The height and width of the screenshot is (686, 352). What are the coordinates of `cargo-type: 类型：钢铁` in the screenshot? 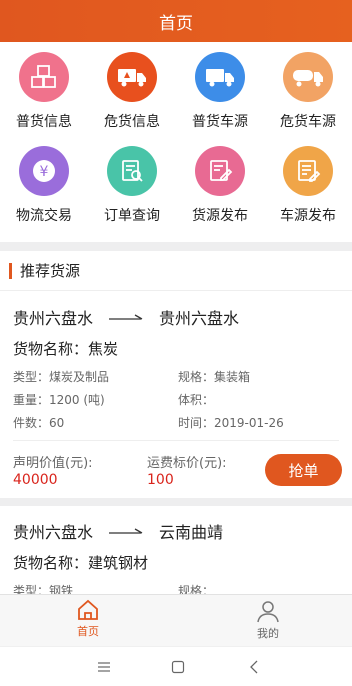 It's located at (43, 589).